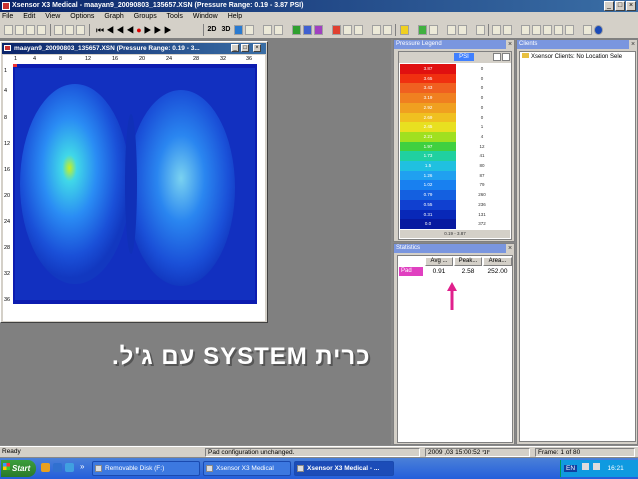 The width and height of the screenshot is (638, 479). Describe the element at coordinates (82, 466) in the screenshot. I see `expand-icon: »` at that location.